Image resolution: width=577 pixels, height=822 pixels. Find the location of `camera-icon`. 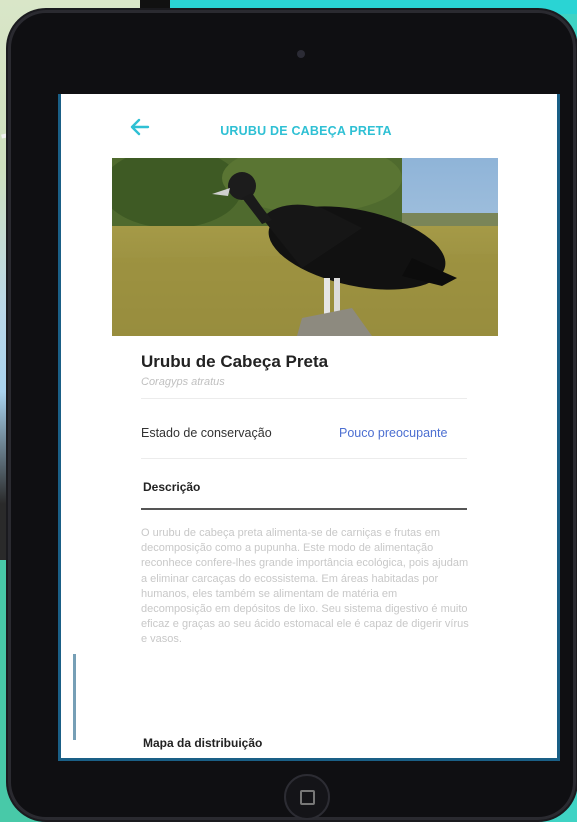

camera-icon is located at coordinates (301, 54).